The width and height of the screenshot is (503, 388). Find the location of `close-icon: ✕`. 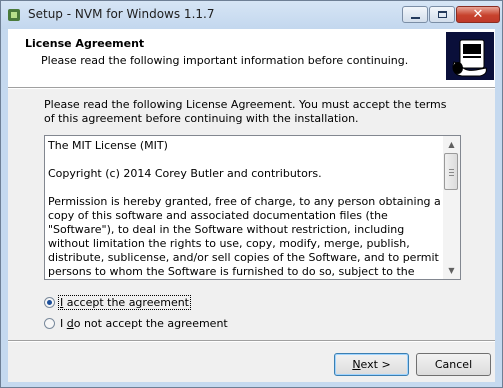

close-icon: ✕ is located at coordinates (478, 14).